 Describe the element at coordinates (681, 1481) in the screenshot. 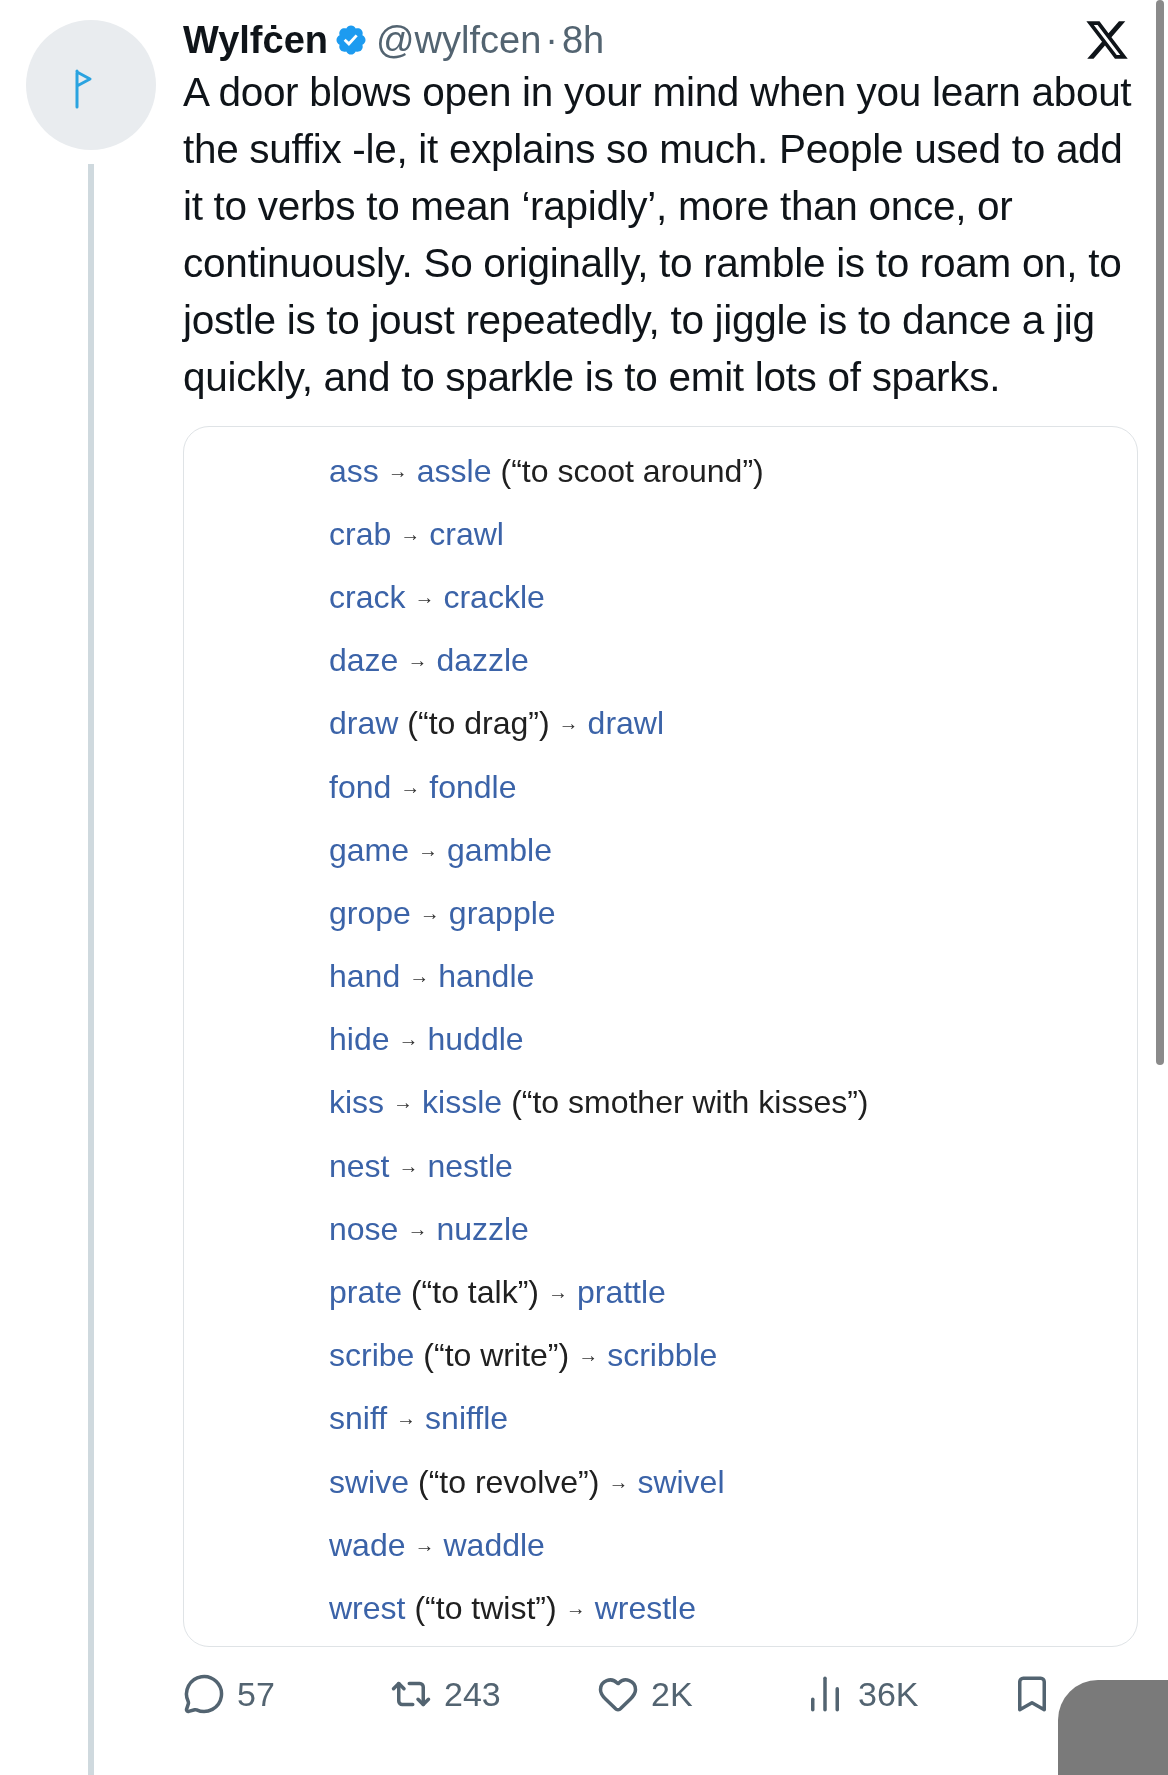

I see `word: swivel` at that location.